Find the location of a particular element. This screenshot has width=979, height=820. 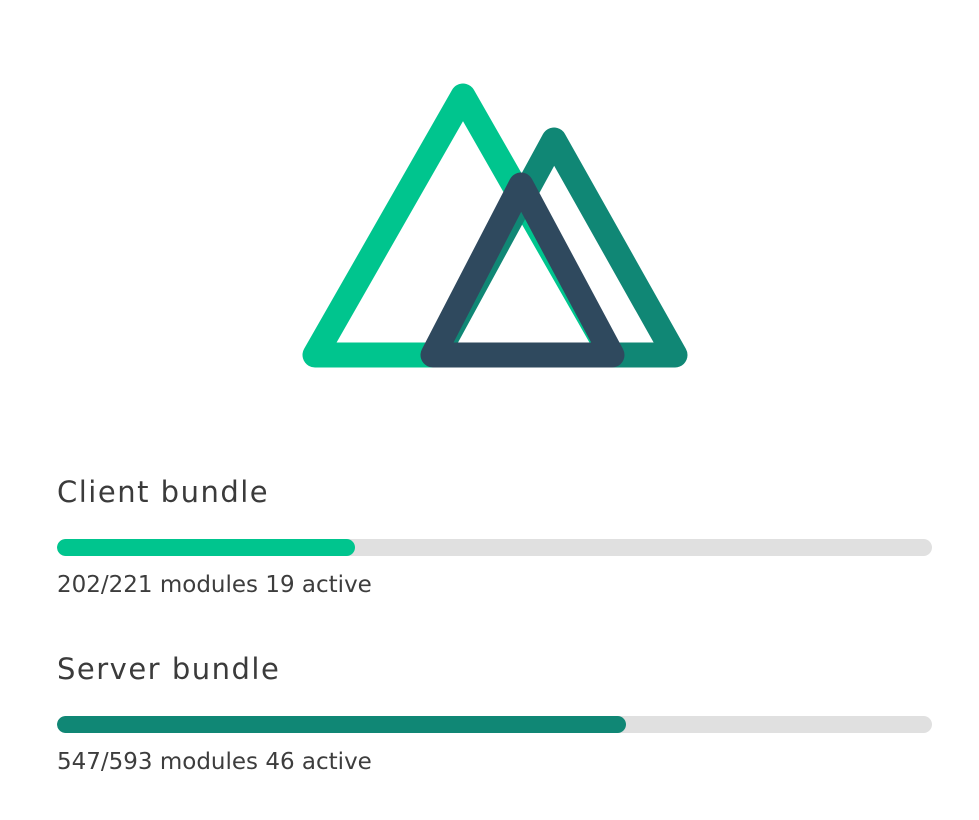

nuxt-logo is located at coordinates (495, 225).